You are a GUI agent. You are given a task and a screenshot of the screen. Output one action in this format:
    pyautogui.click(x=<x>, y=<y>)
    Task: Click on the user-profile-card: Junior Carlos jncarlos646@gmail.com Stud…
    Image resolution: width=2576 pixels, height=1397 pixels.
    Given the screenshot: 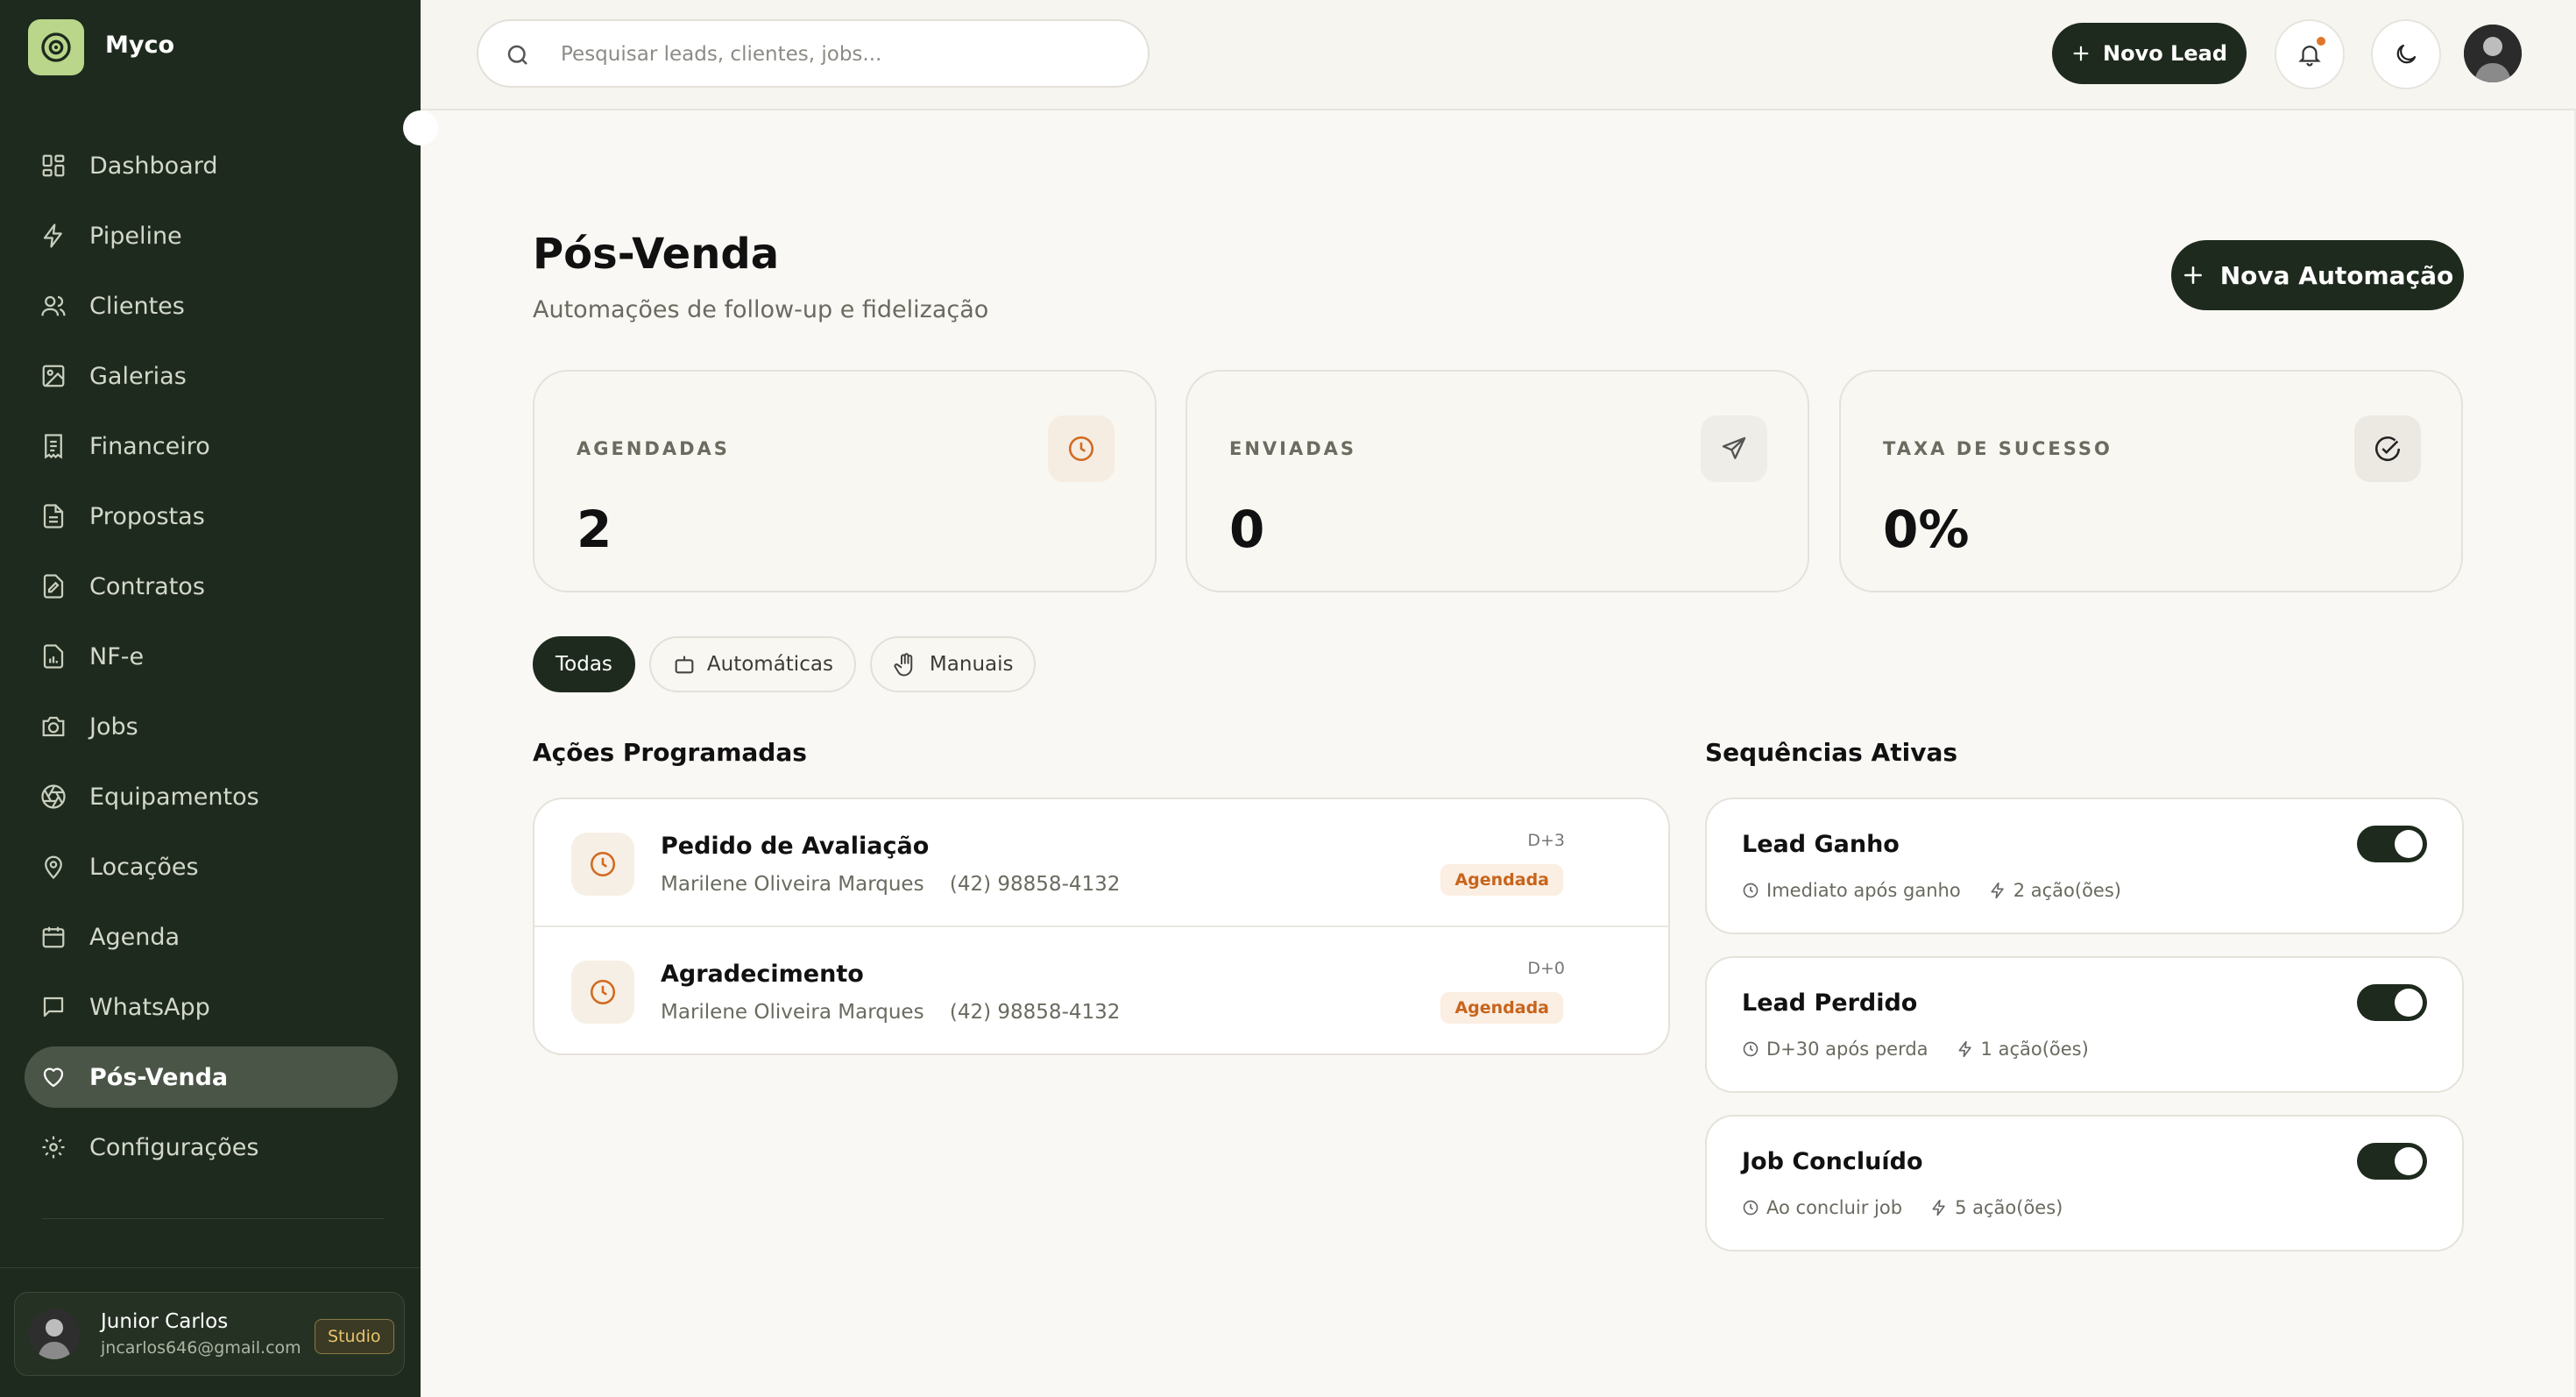 What is the action you would take?
    pyautogui.click(x=209, y=1334)
    